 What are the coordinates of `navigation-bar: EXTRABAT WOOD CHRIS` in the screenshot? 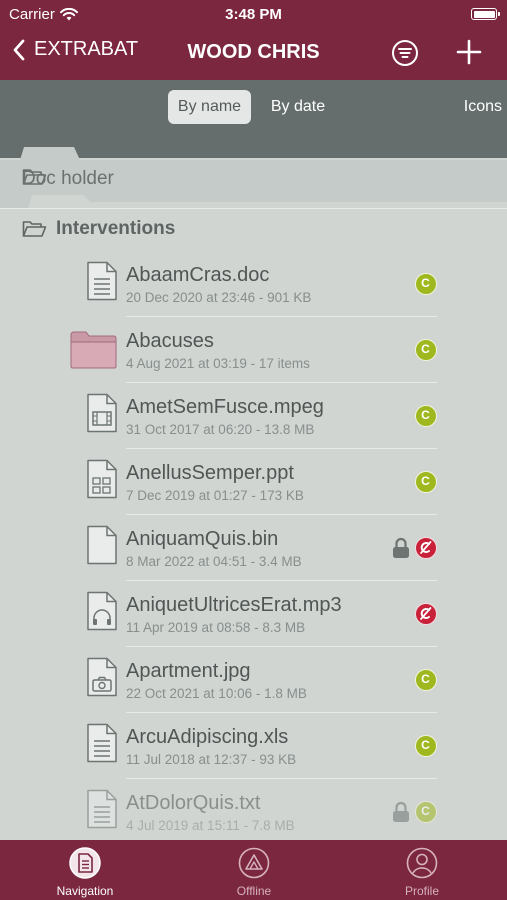 It's located at (253, 54).